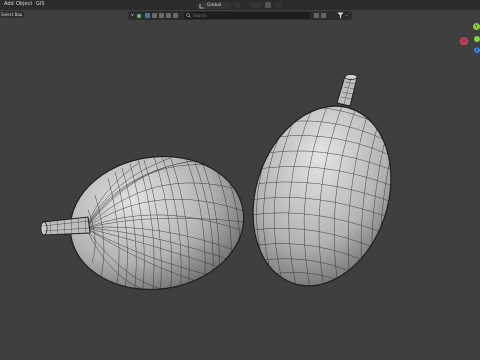 The image size is (480, 360). What do you see at coordinates (347, 90) in the screenshot?
I see `right-fruit-stem` at bounding box center [347, 90].